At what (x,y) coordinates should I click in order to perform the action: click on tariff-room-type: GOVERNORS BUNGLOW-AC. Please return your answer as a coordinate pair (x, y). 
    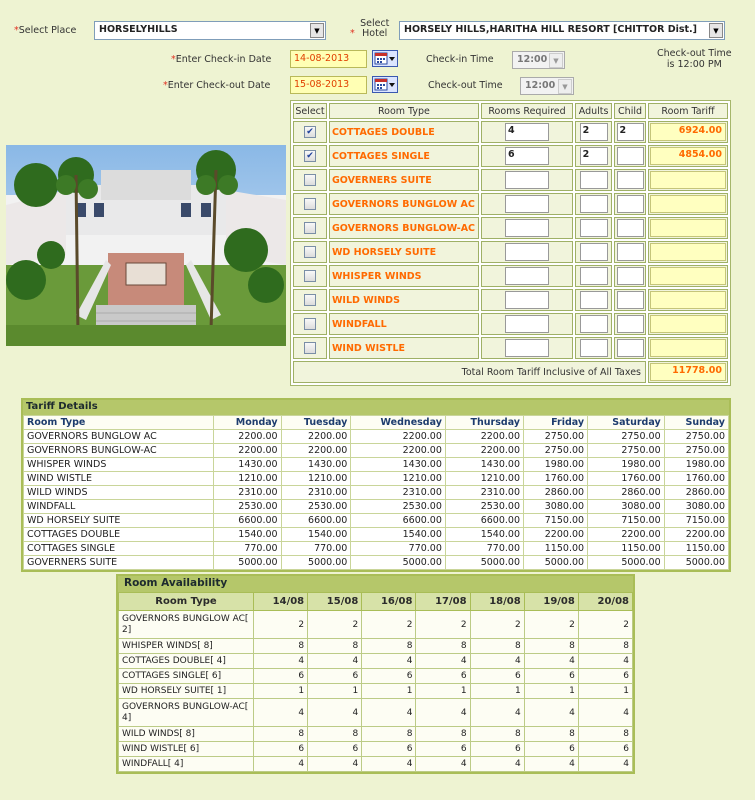
    Looking at the image, I should click on (118, 450).